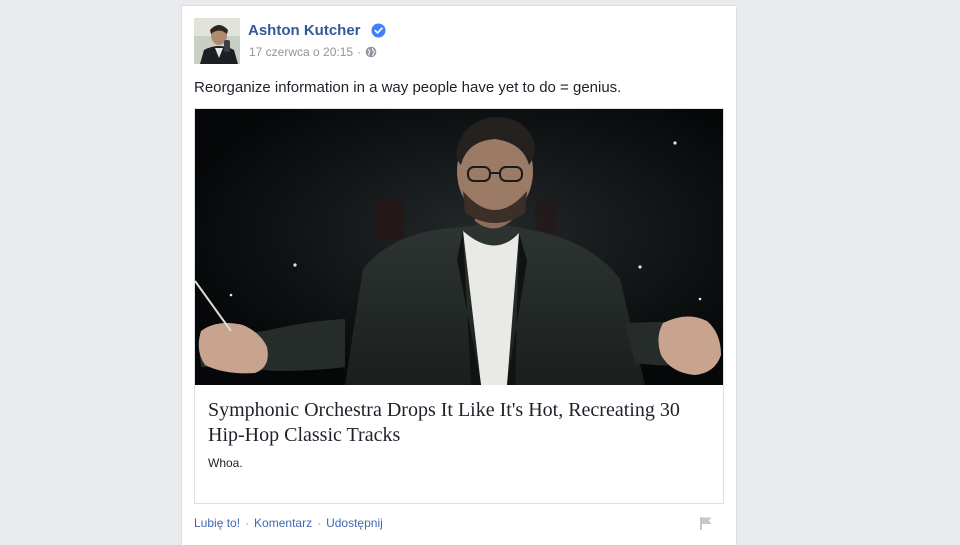 The height and width of the screenshot is (545, 960). I want to click on avatar-image, so click(217, 41).